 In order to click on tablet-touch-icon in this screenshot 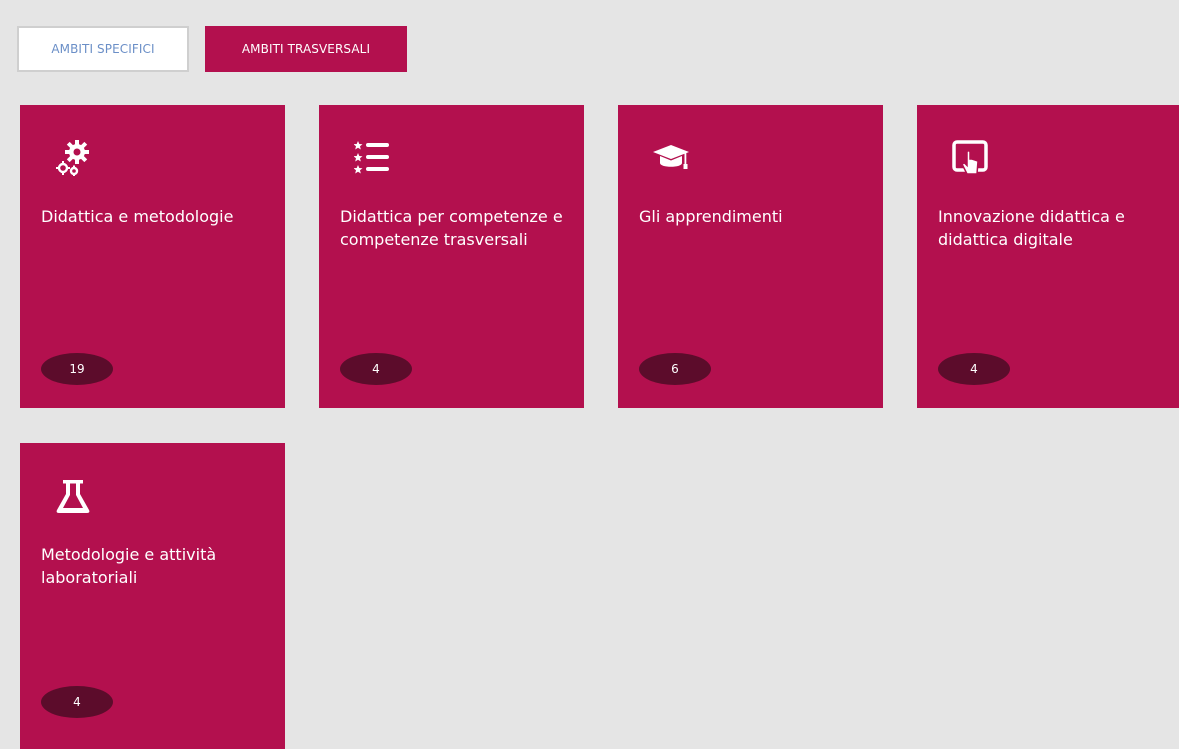, I will do `click(970, 158)`.